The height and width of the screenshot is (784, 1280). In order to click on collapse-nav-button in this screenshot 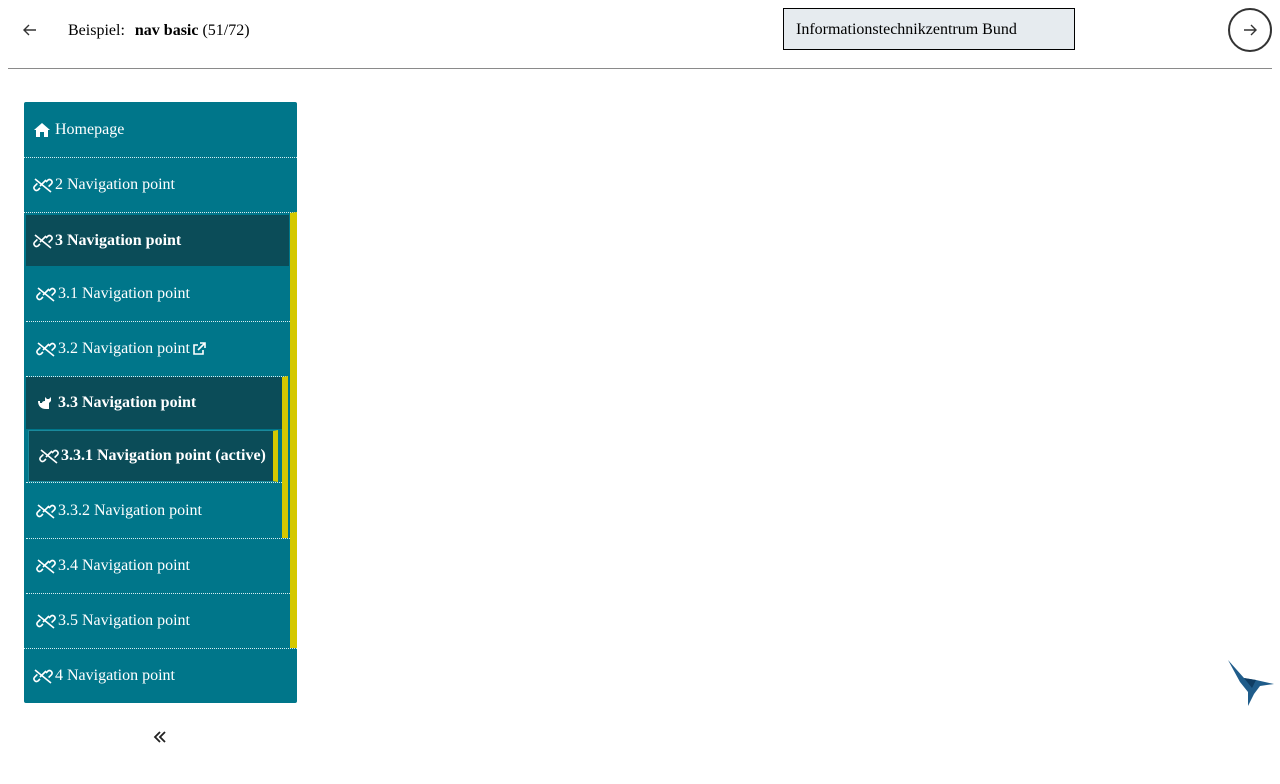, I will do `click(160, 737)`.